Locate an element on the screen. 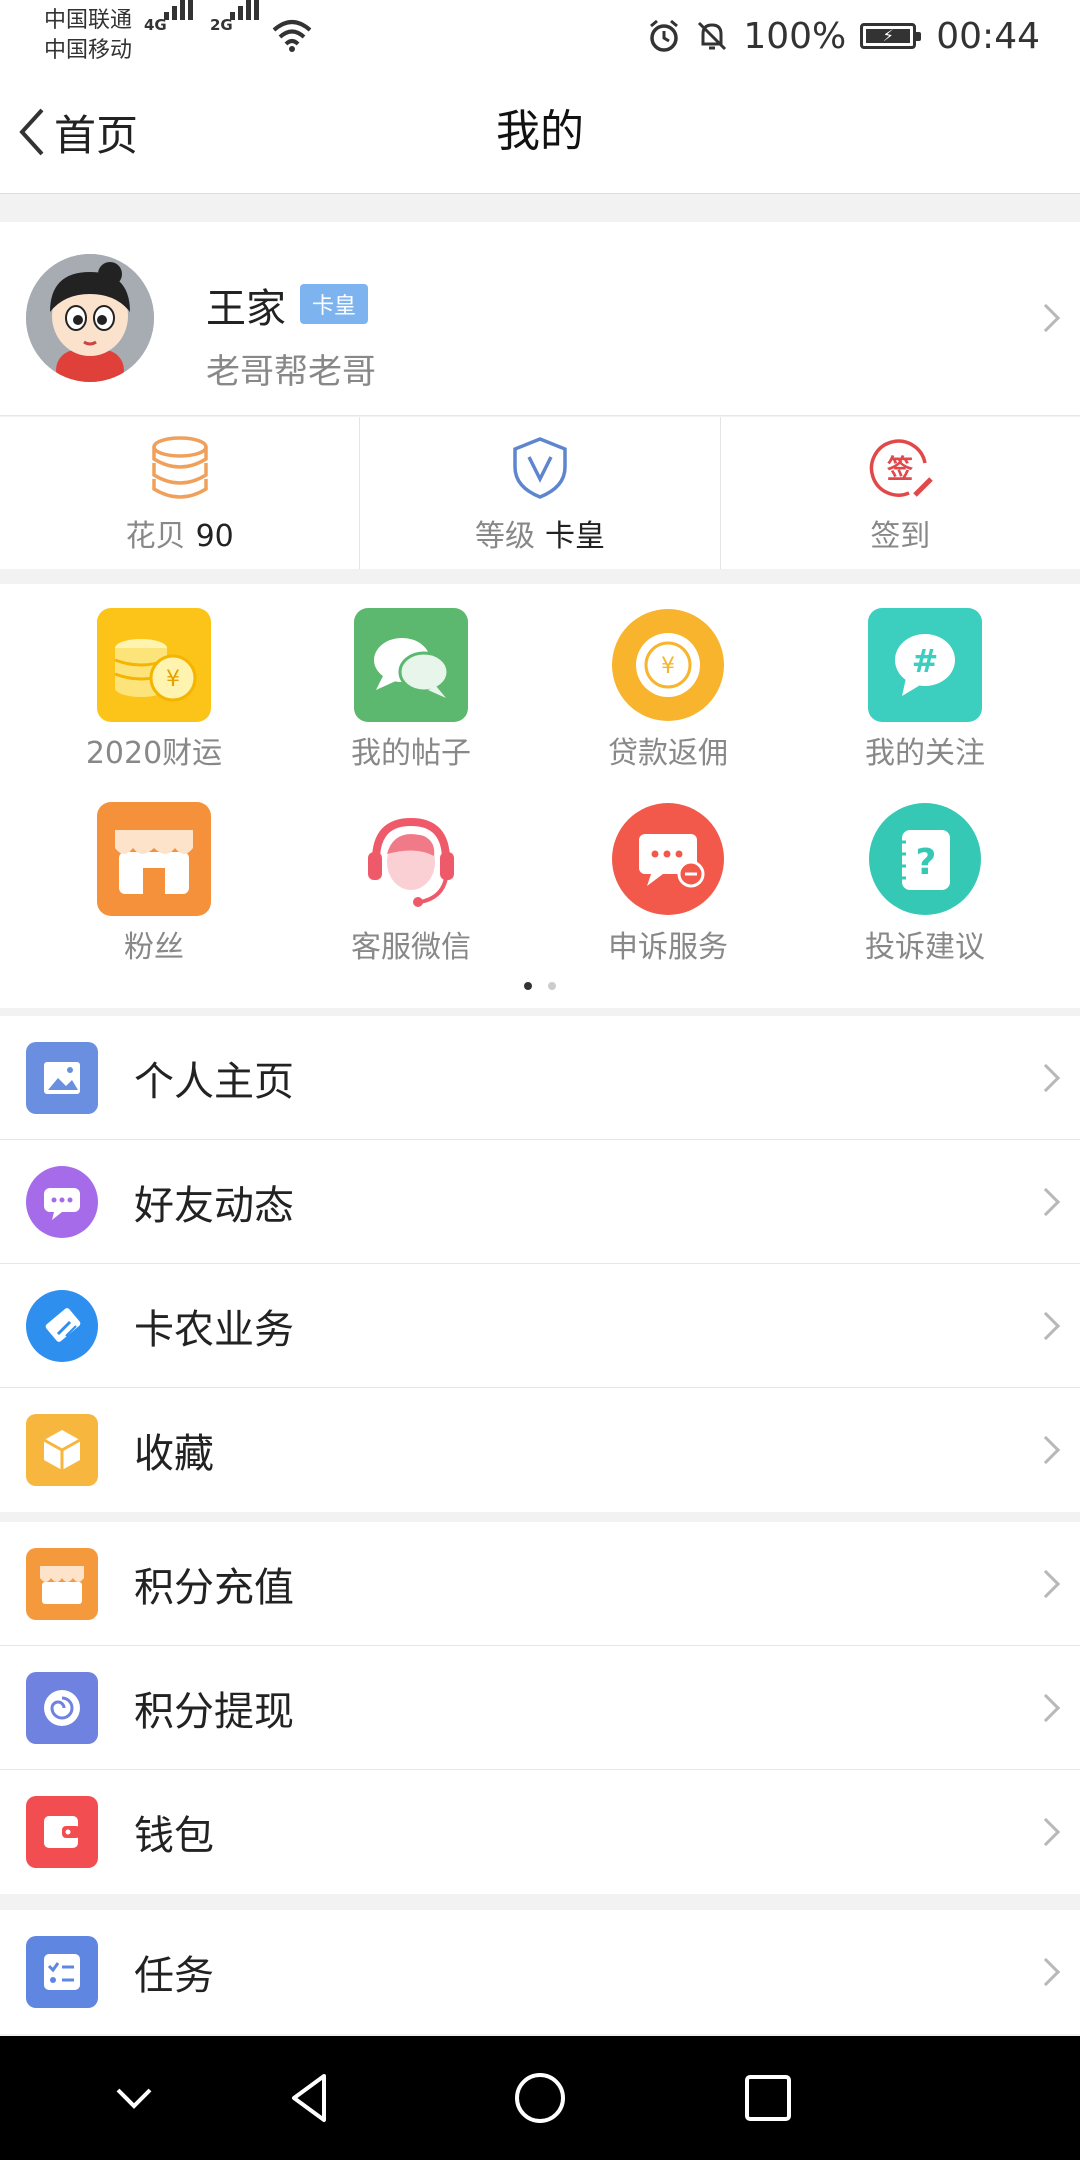 The width and height of the screenshot is (1080, 2160). menu-item-points-withdraw: 积分提现 is located at coordinates (540, 1708).